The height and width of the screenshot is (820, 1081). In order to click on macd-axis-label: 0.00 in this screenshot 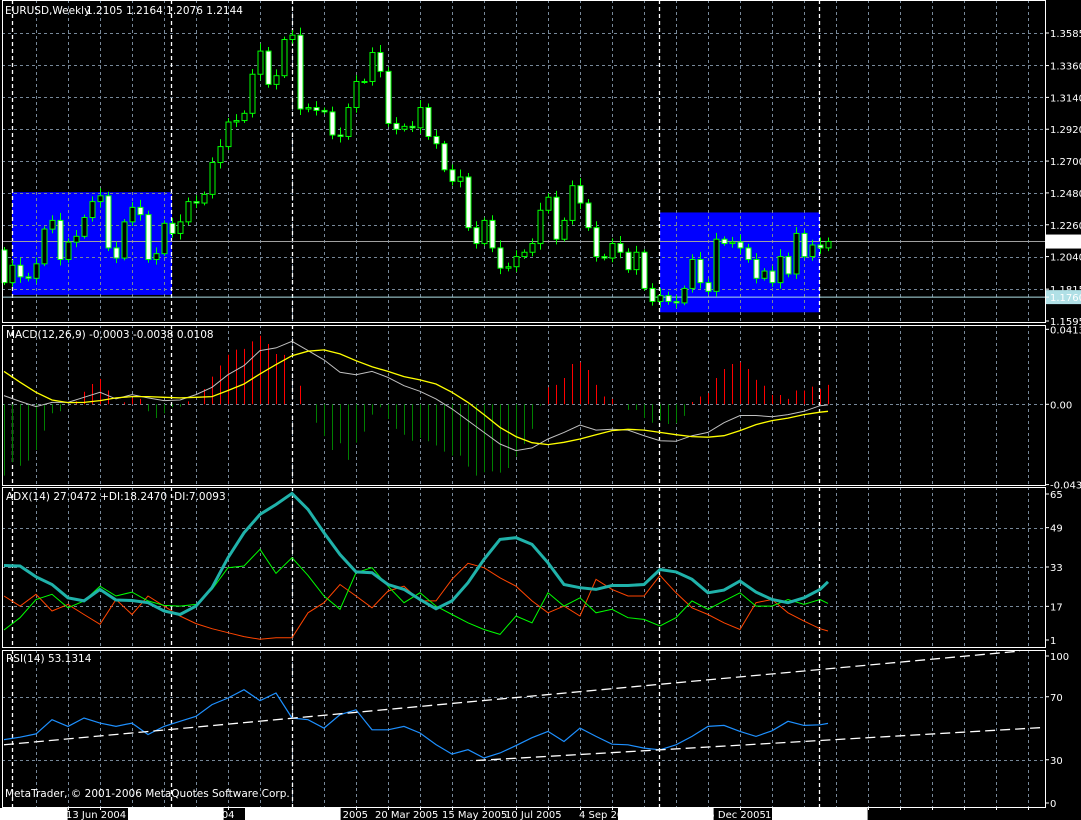, I will do `click(1061, 405)`.